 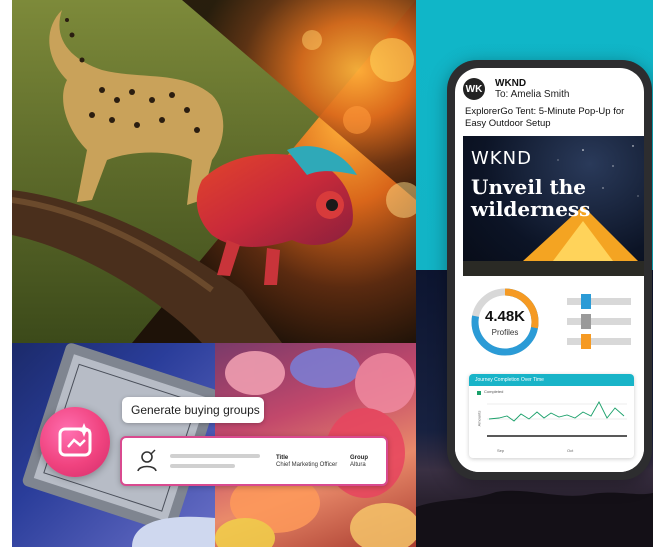 What do you see at coordinates (586, 341) in the screenshot?
I see `slider-3-knob` at bounding box center [586, 341].